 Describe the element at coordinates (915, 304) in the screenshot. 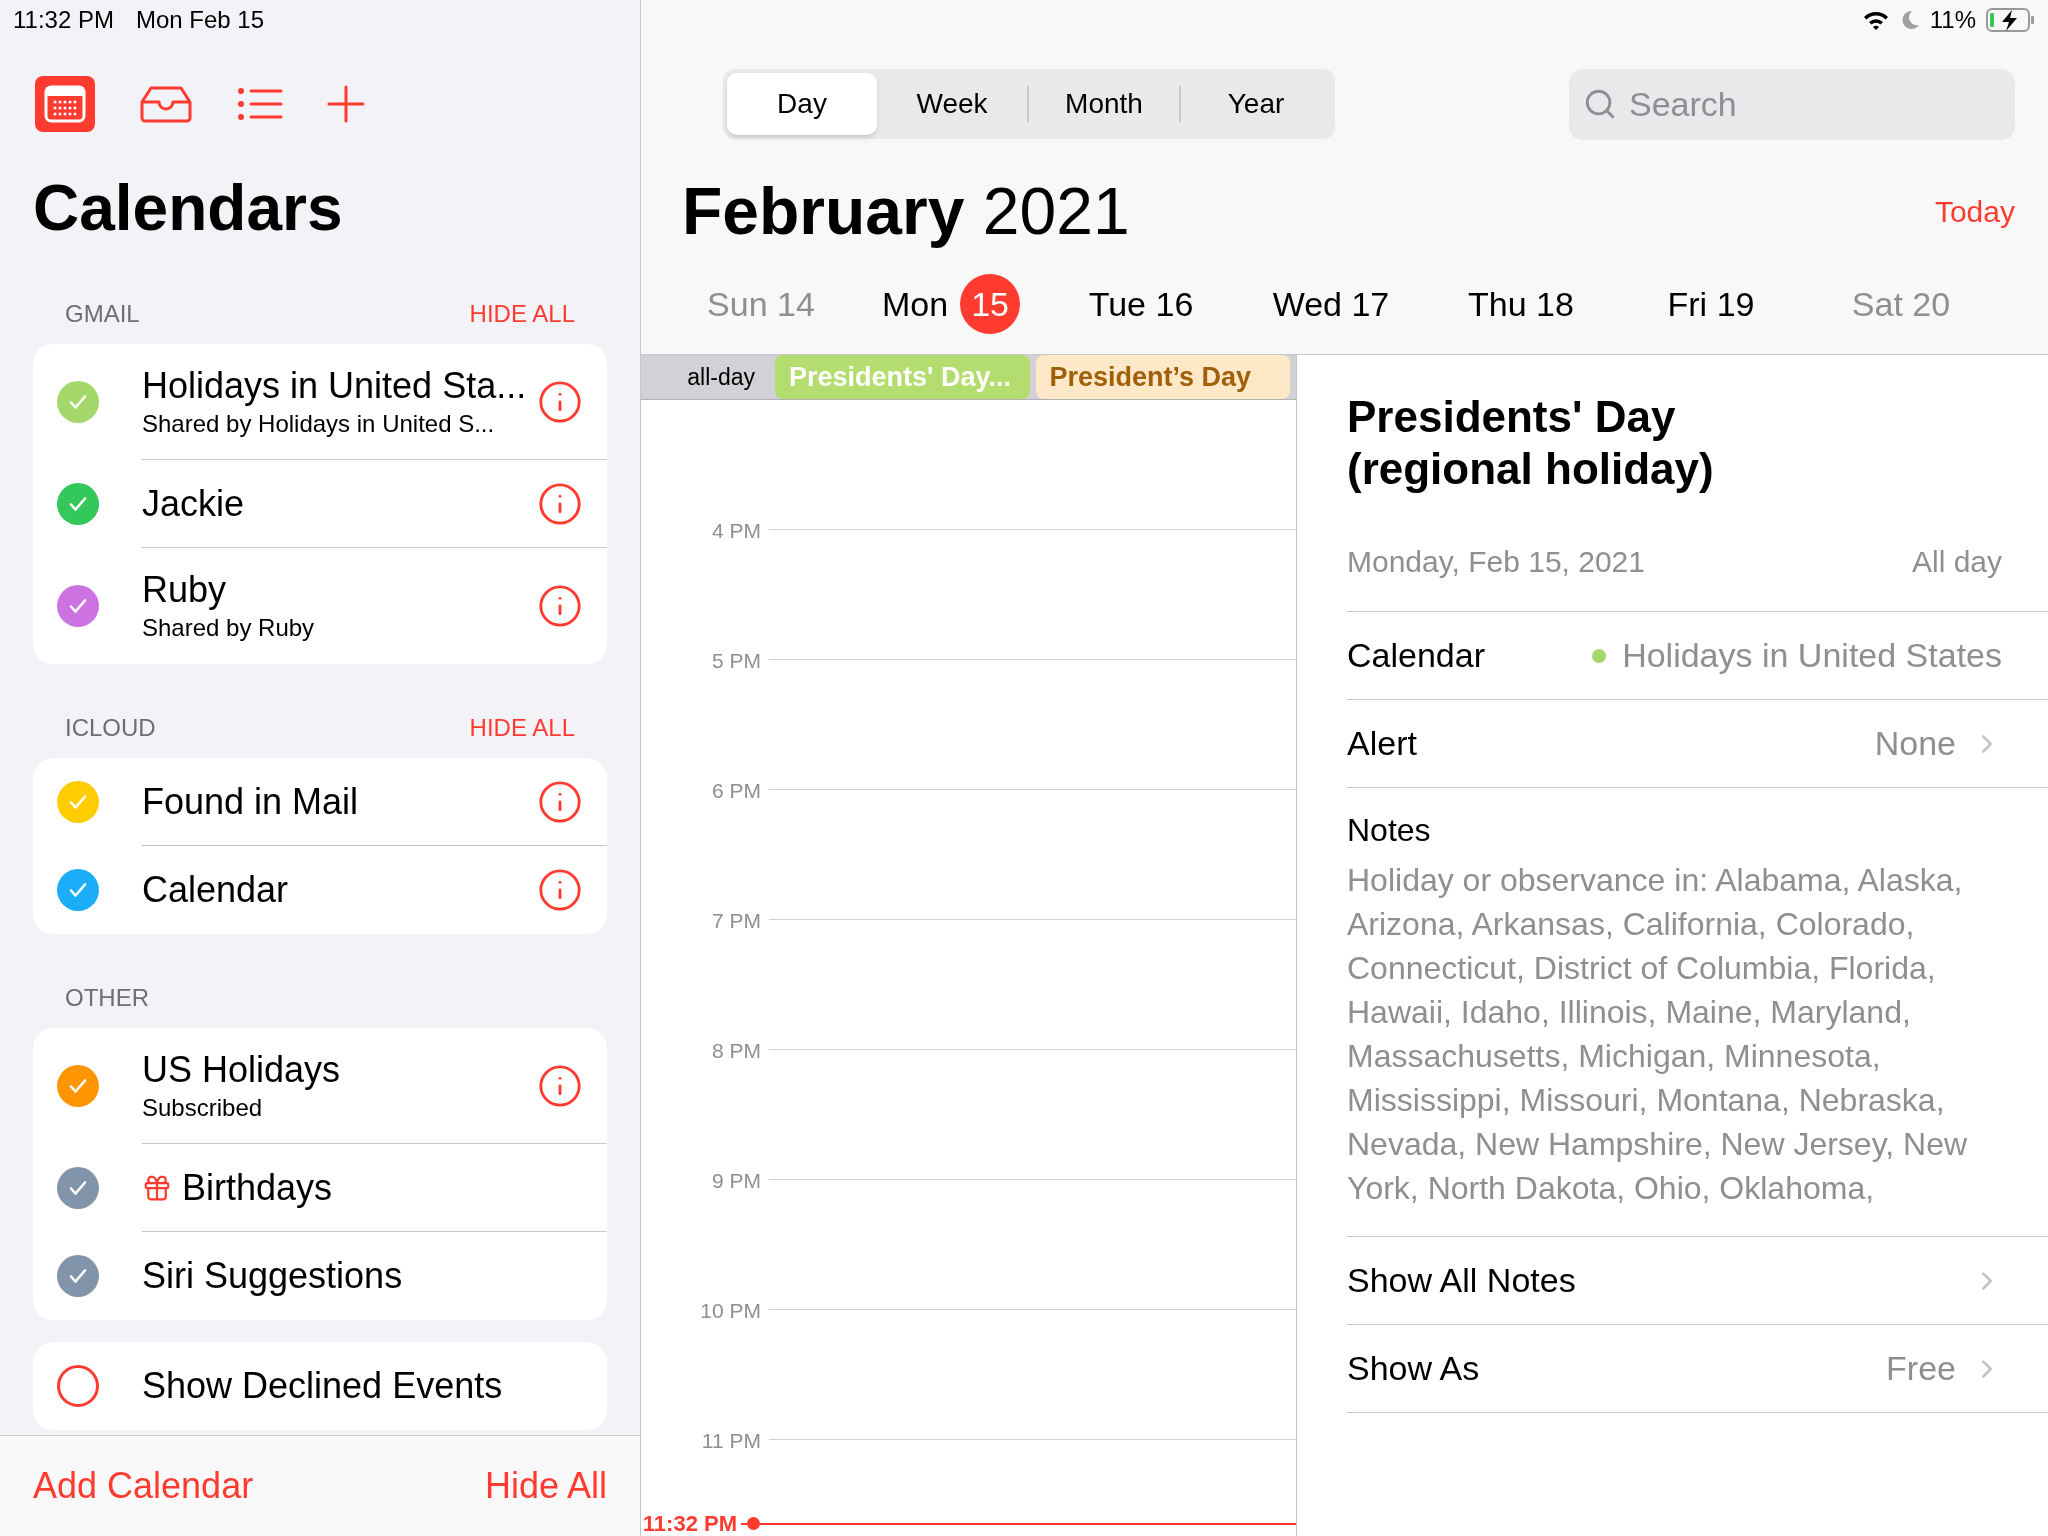

I see `day-label: Mon` at that location.